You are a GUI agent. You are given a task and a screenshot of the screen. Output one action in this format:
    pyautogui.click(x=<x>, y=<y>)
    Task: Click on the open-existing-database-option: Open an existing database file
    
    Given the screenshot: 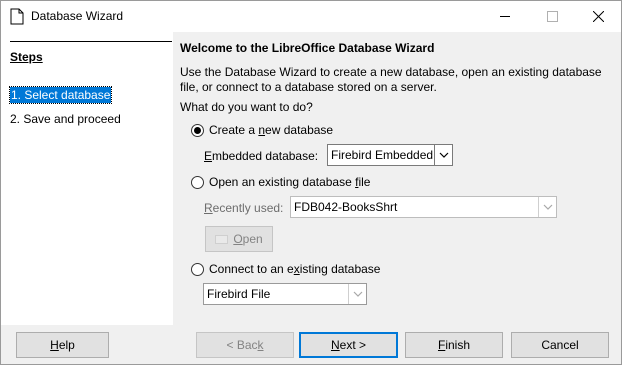 What is the action you would take?
    pyautogui.click(x=280, y=182)
    